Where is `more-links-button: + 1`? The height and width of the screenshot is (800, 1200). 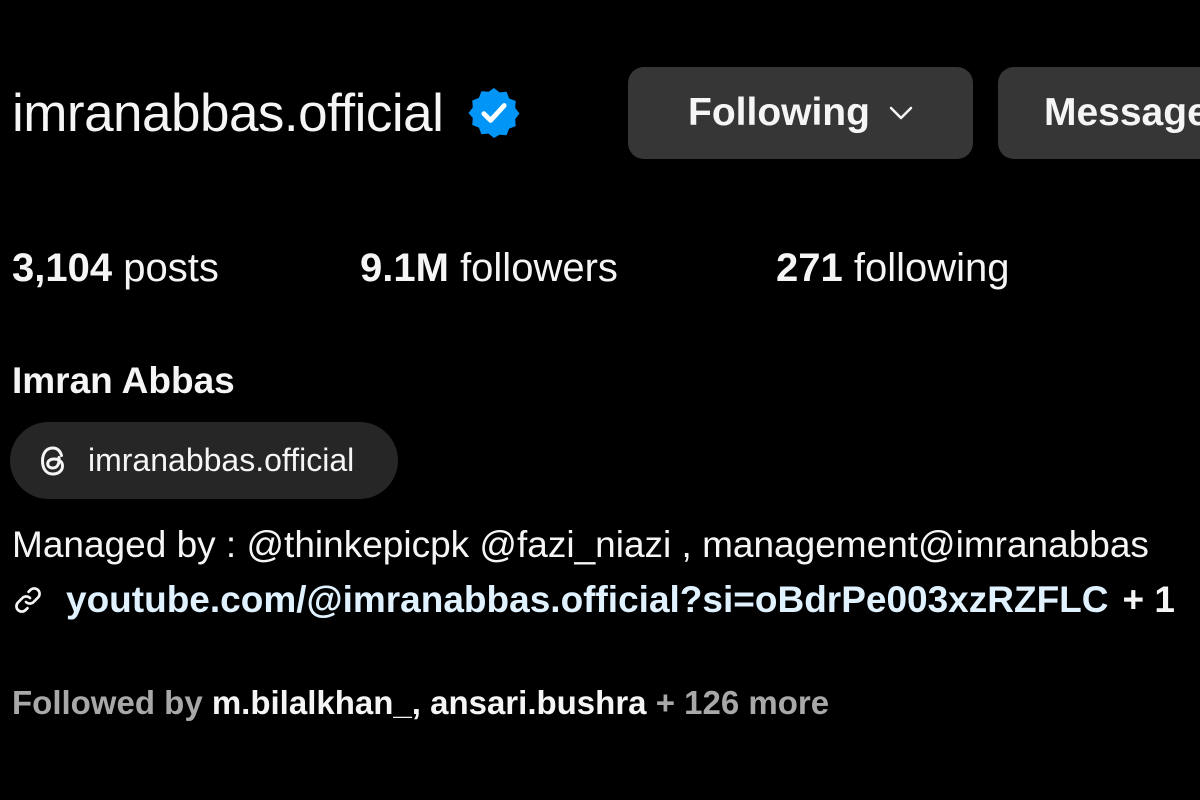
more-links-button: + 1 is located at coordinates (1149, 600).